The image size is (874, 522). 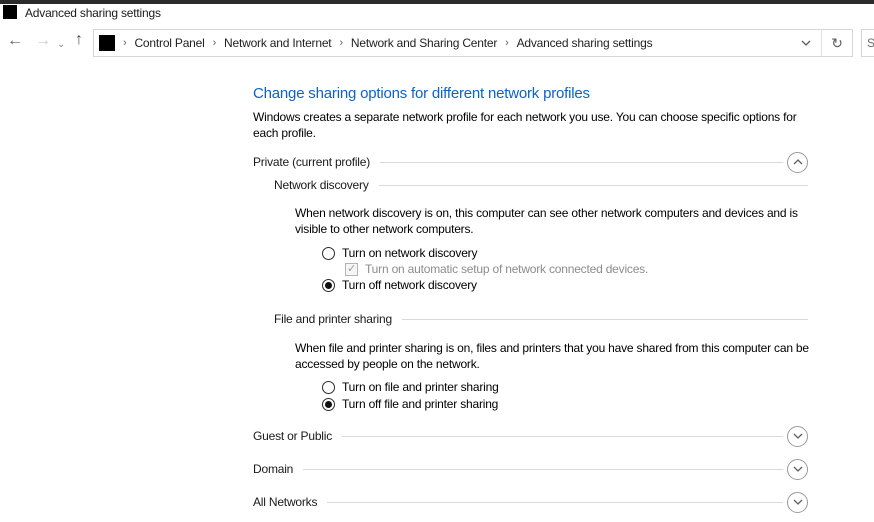 What do you see at coordinates (333, 319) in the screenshot?
I see `file-printer-sharing-label: File and printer sharing` at bounding box center [333, 319].